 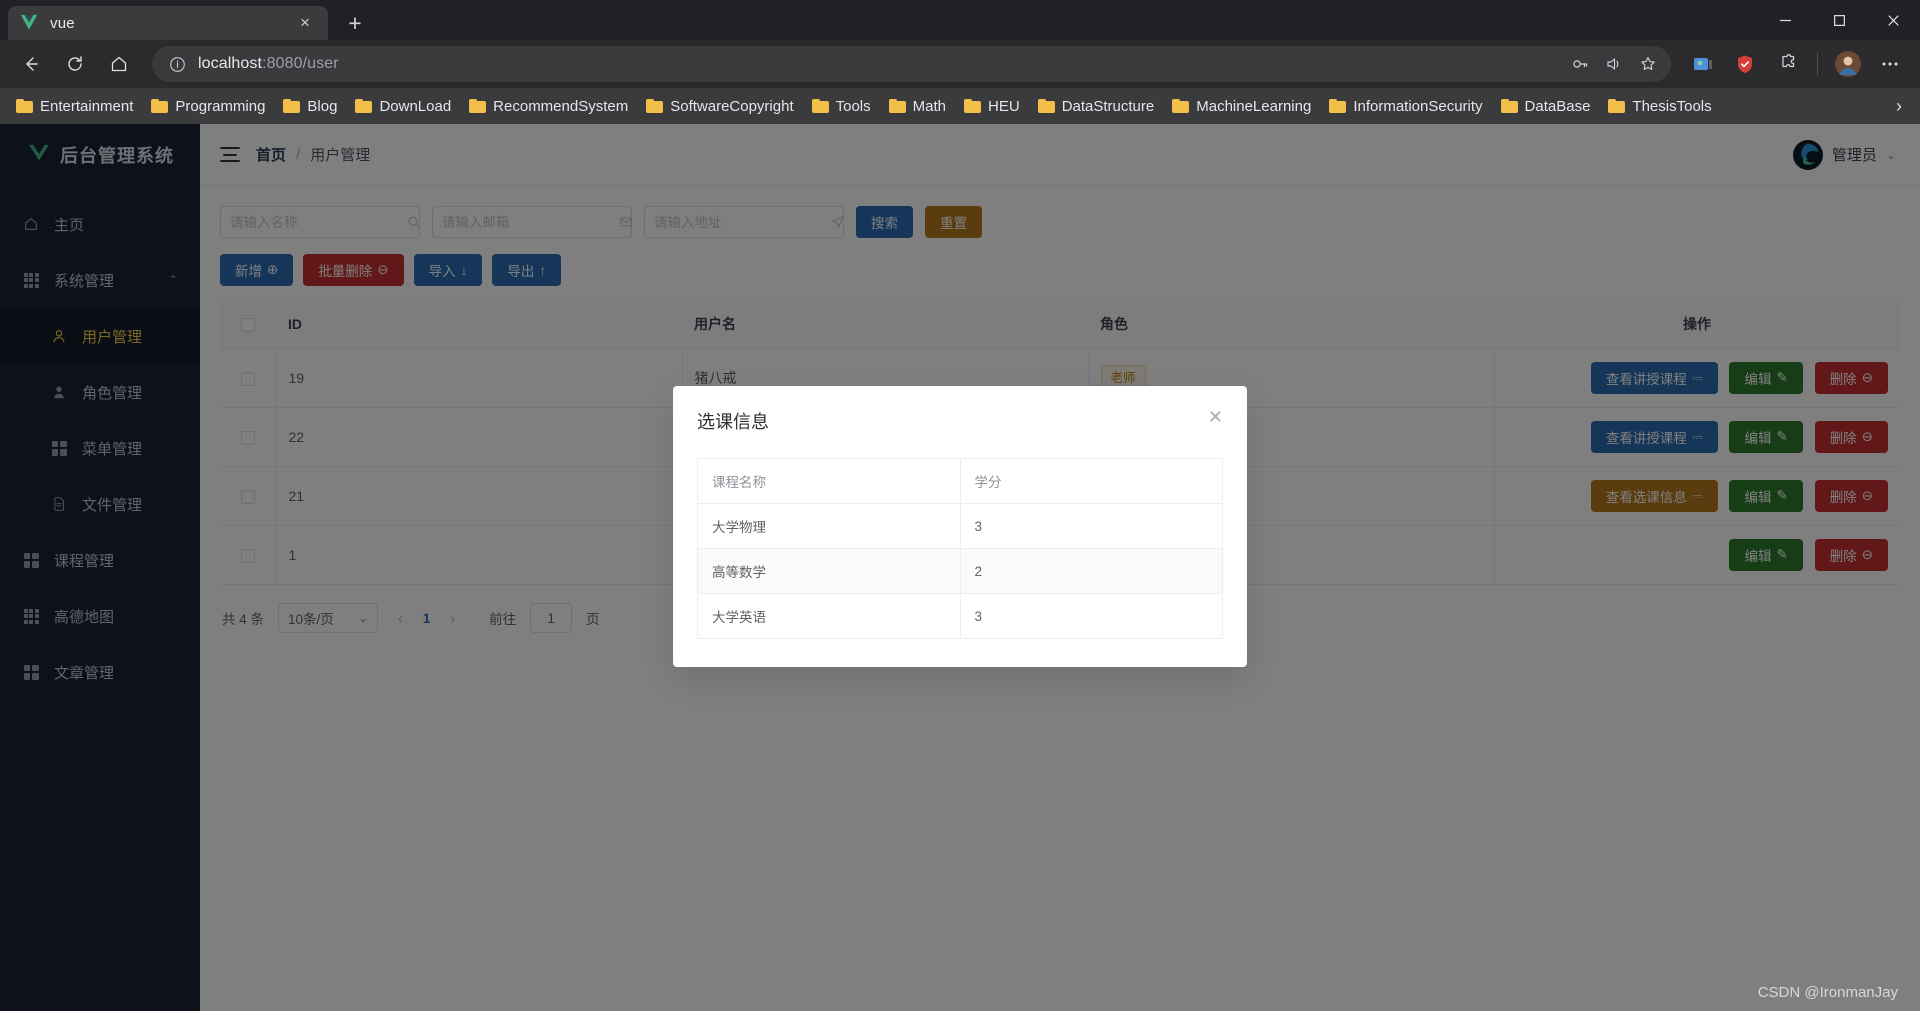 I want to click on info-circle-icon, so click(x=177, y=64).